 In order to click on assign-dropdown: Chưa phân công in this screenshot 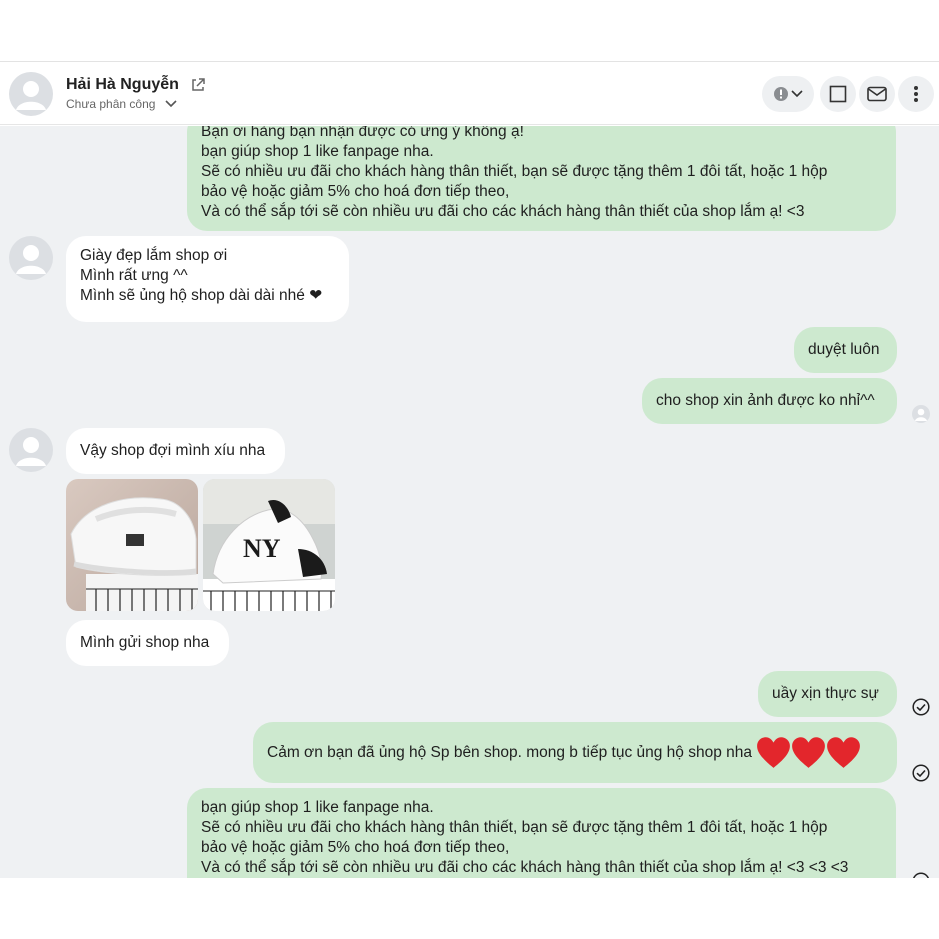, I will do `click(122, 104)`.